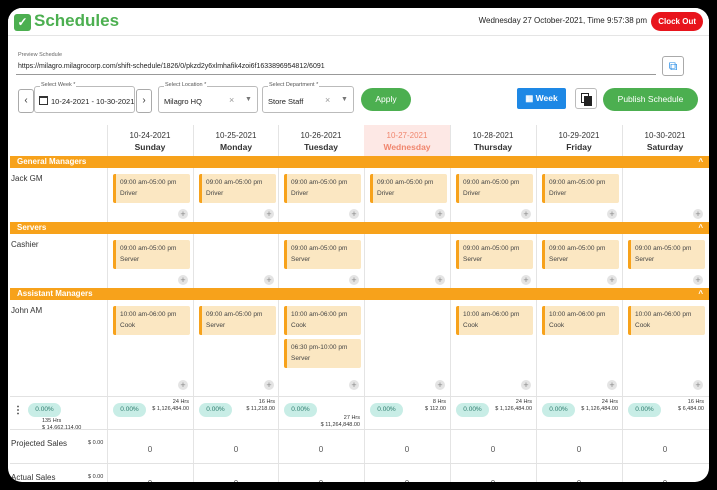 This screenshot has width=717, height=490. What do you see at coordinates (43, 100) in the screenshot?
I see `calendar-icon` at bounding box center [43, 100].